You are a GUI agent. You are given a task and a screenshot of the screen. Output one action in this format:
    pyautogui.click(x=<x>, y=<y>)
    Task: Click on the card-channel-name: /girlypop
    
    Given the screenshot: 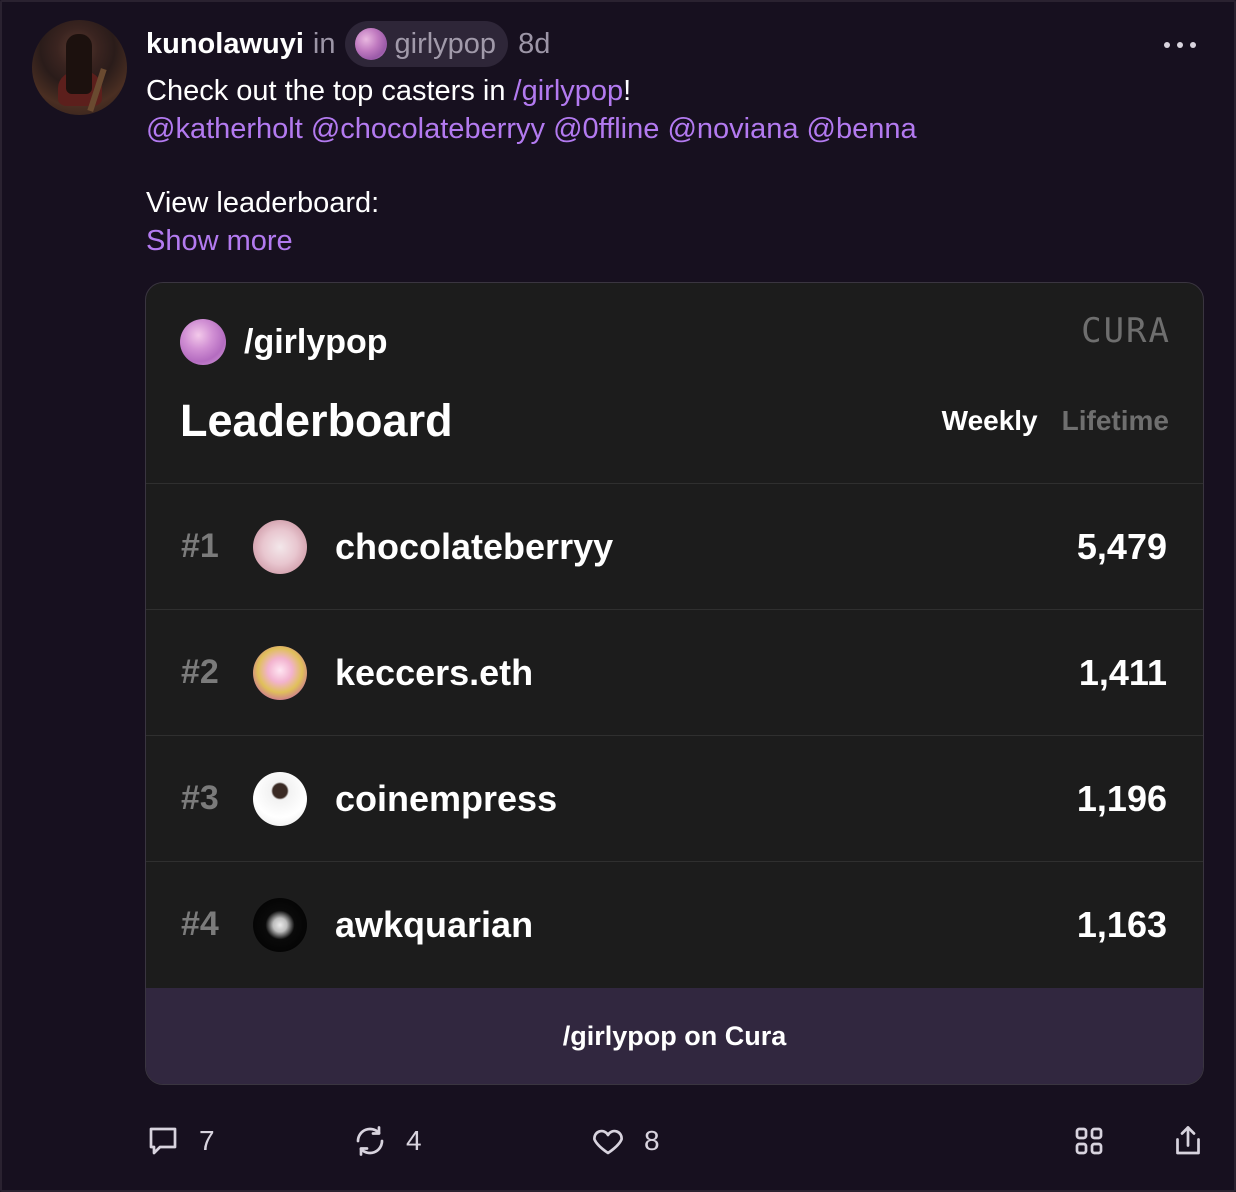 What is the action you would take?
    pyautogui.click(x=316, y=341)
    